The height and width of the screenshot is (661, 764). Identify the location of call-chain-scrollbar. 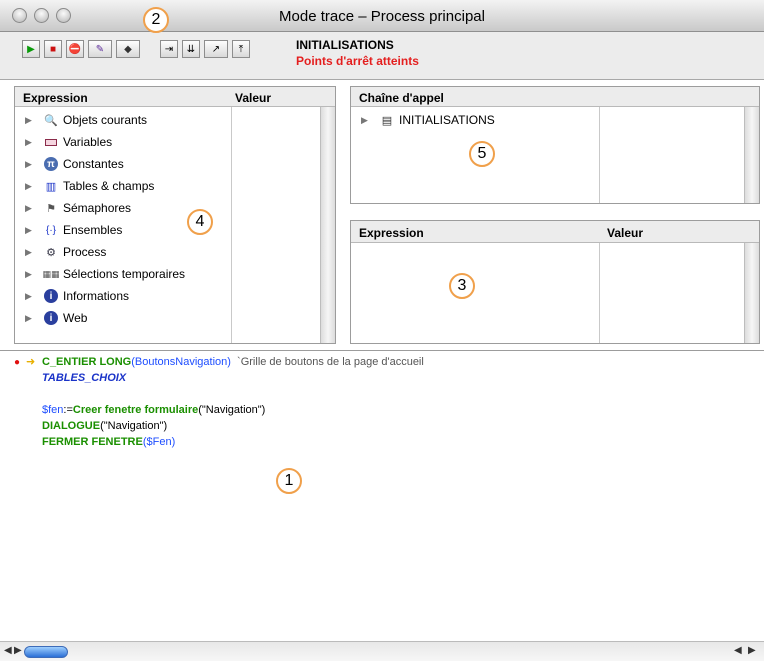
(751, 155).